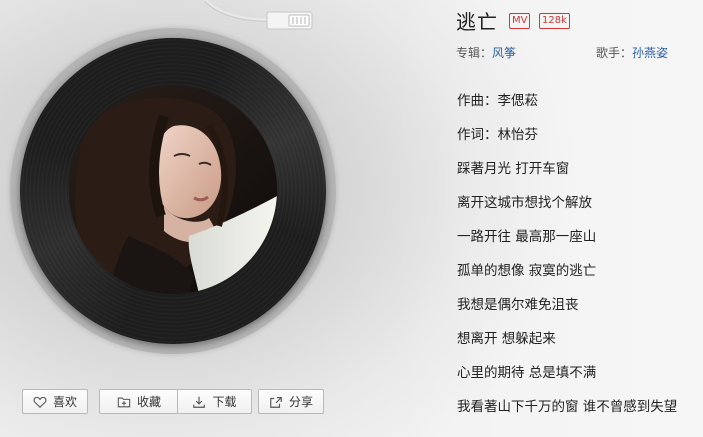  I want to click on singer-meta: 歌手：孙燕姿, so click(632, 52).